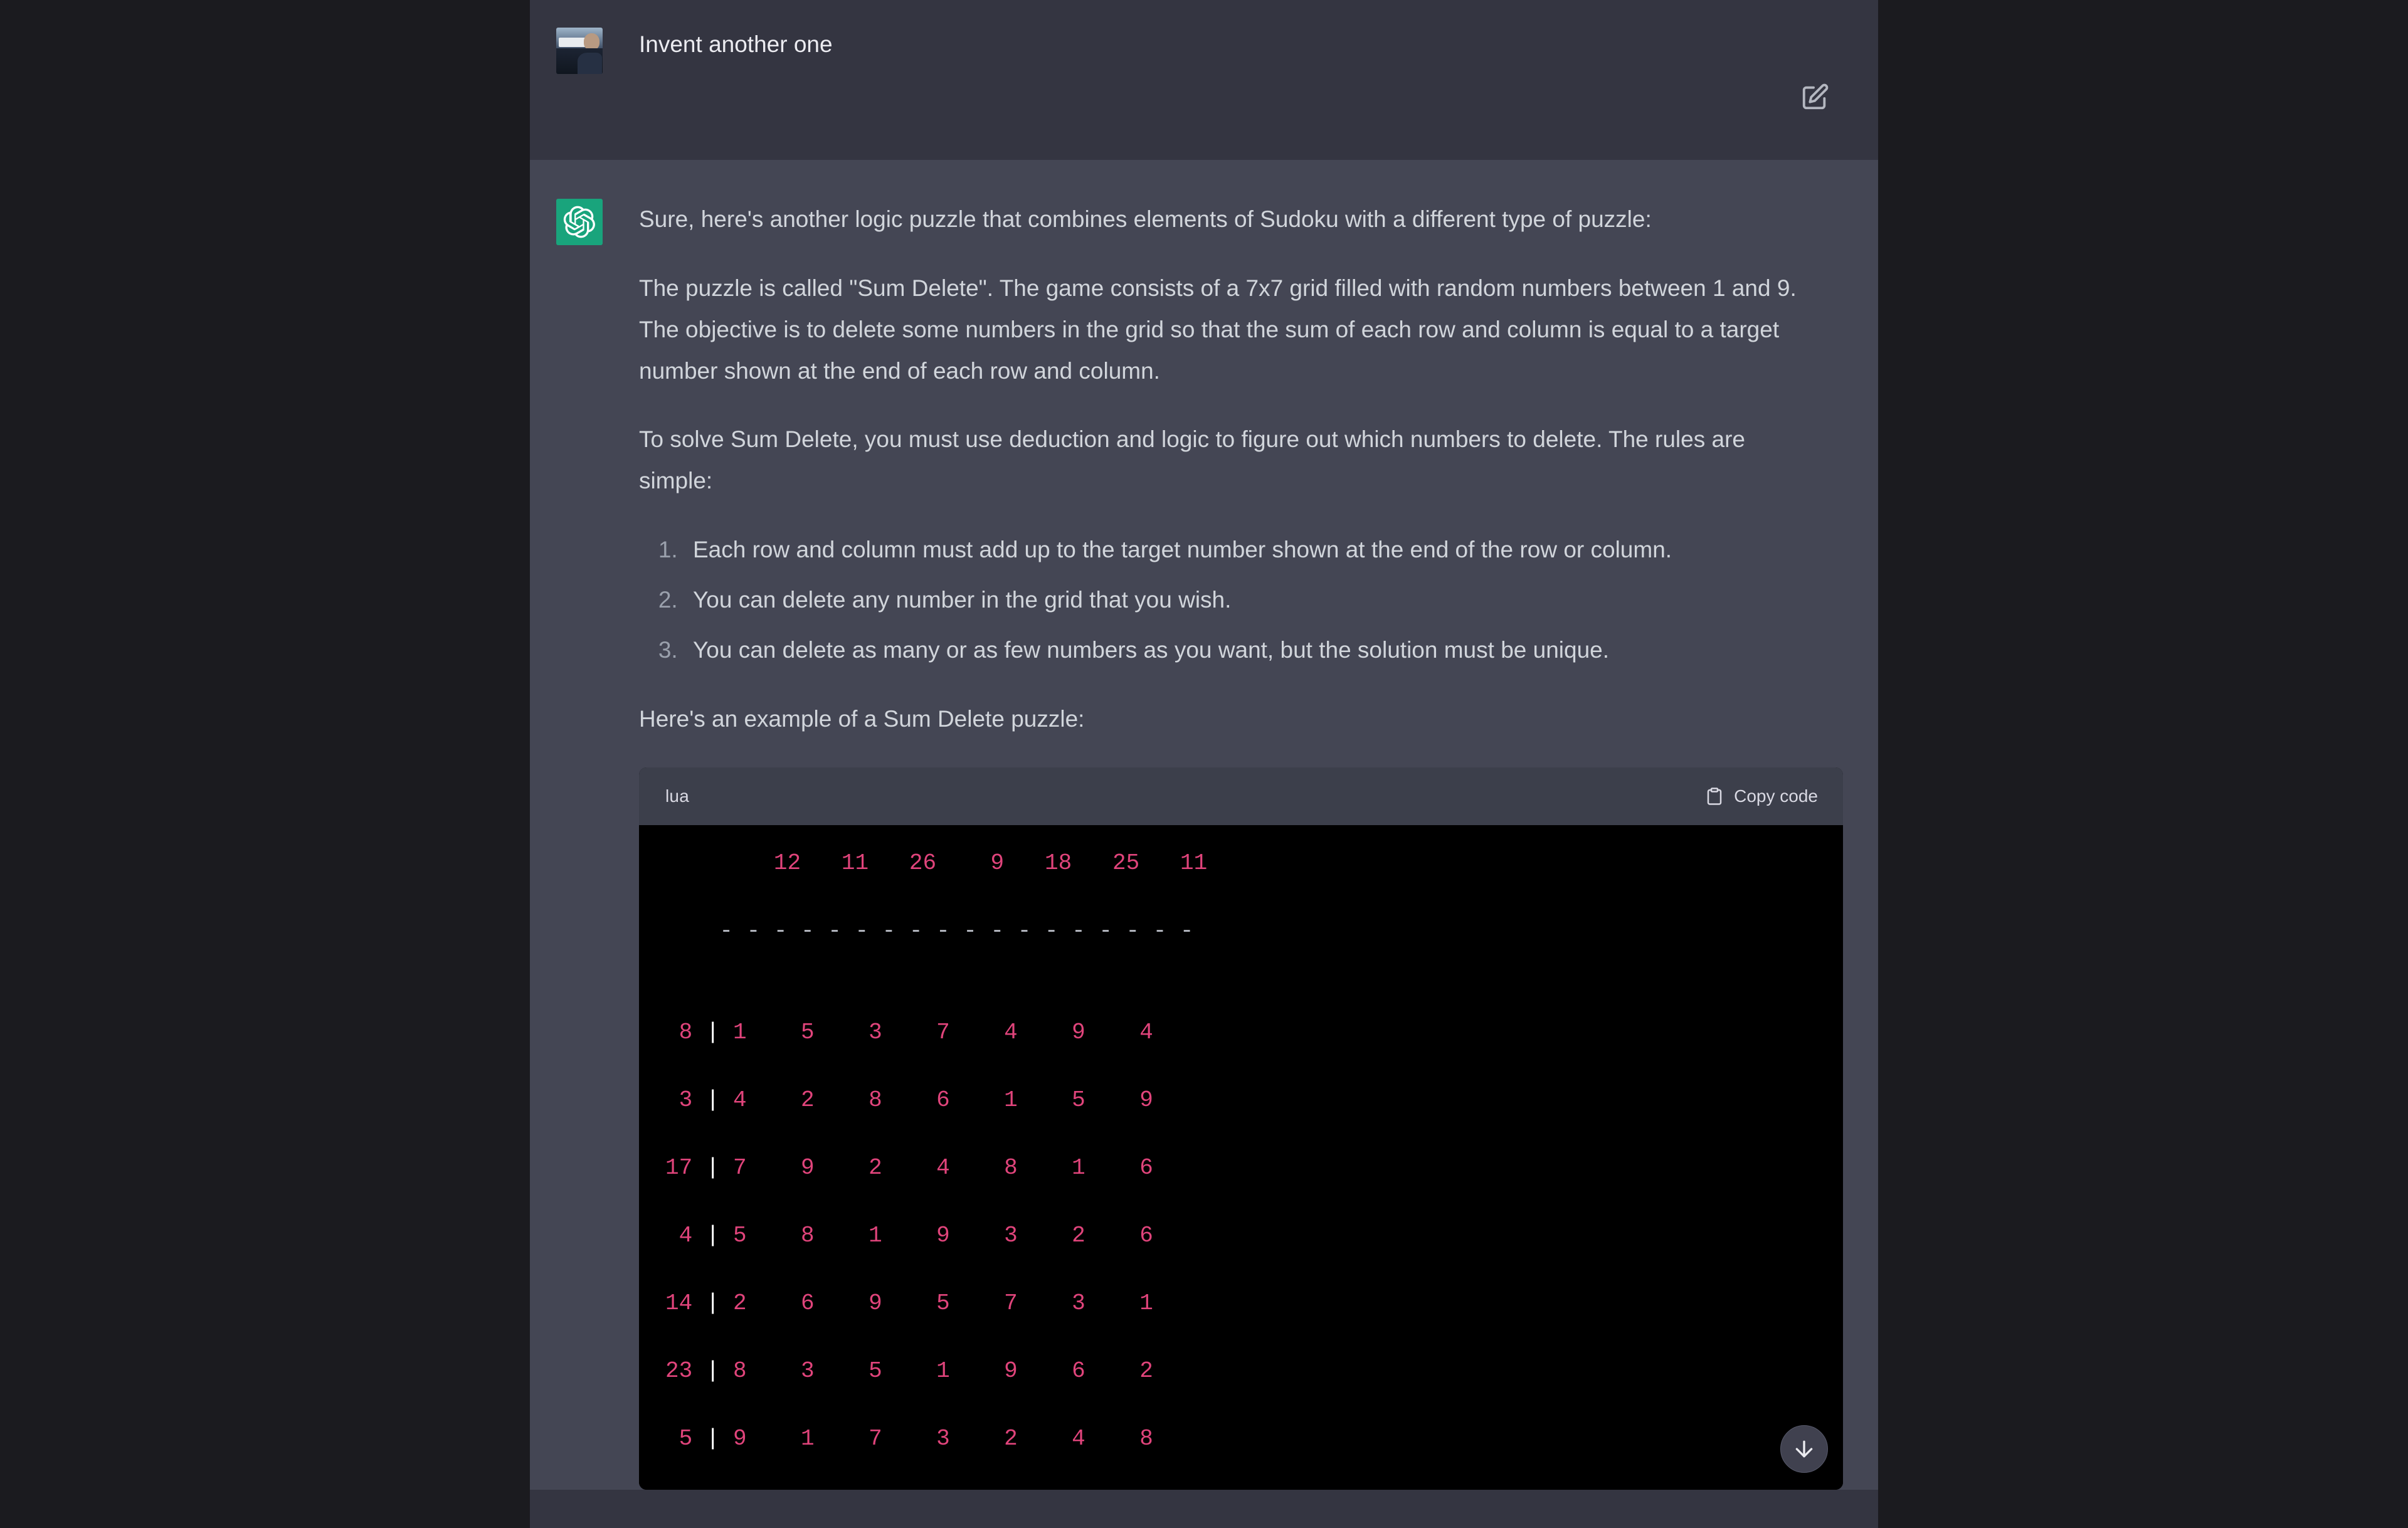 This screenshot has width=2408, height=1528. I want to click on code-line-grid-row: 14 | 2 6 9 5 7 3 1, so click(909, 1303).